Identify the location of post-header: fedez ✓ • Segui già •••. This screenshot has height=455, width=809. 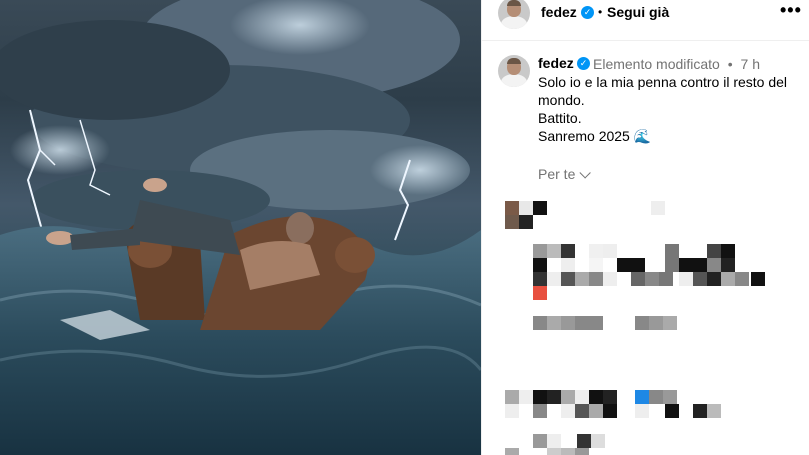
(645, 20).